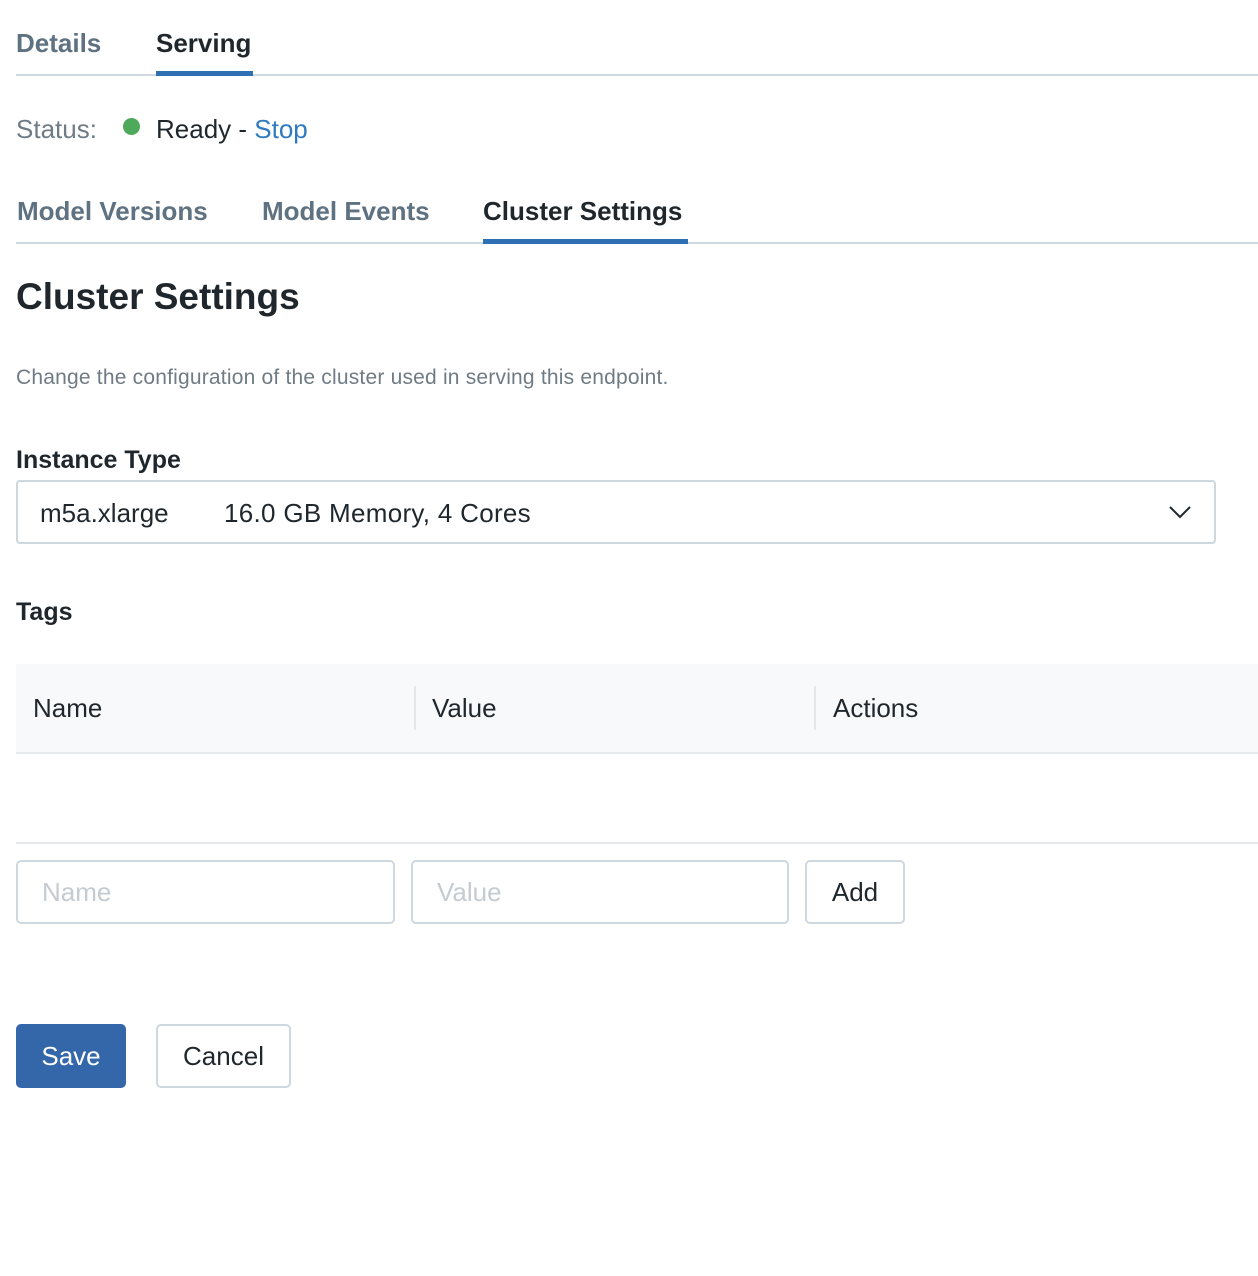 This screenshot has height=1276, width=1258. Describe the element at coordinates (464, 708) in the screenshot. I see `column-header-value: Value` at that location.